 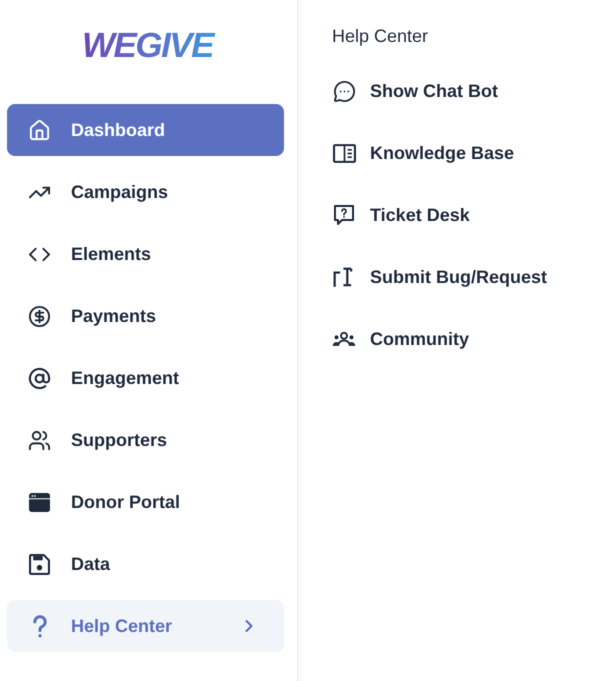 What do you see at coordinates (405, 215) in the screenshot?
I see `menu-link: Ticket Desk` at bounding box center [405, 215].